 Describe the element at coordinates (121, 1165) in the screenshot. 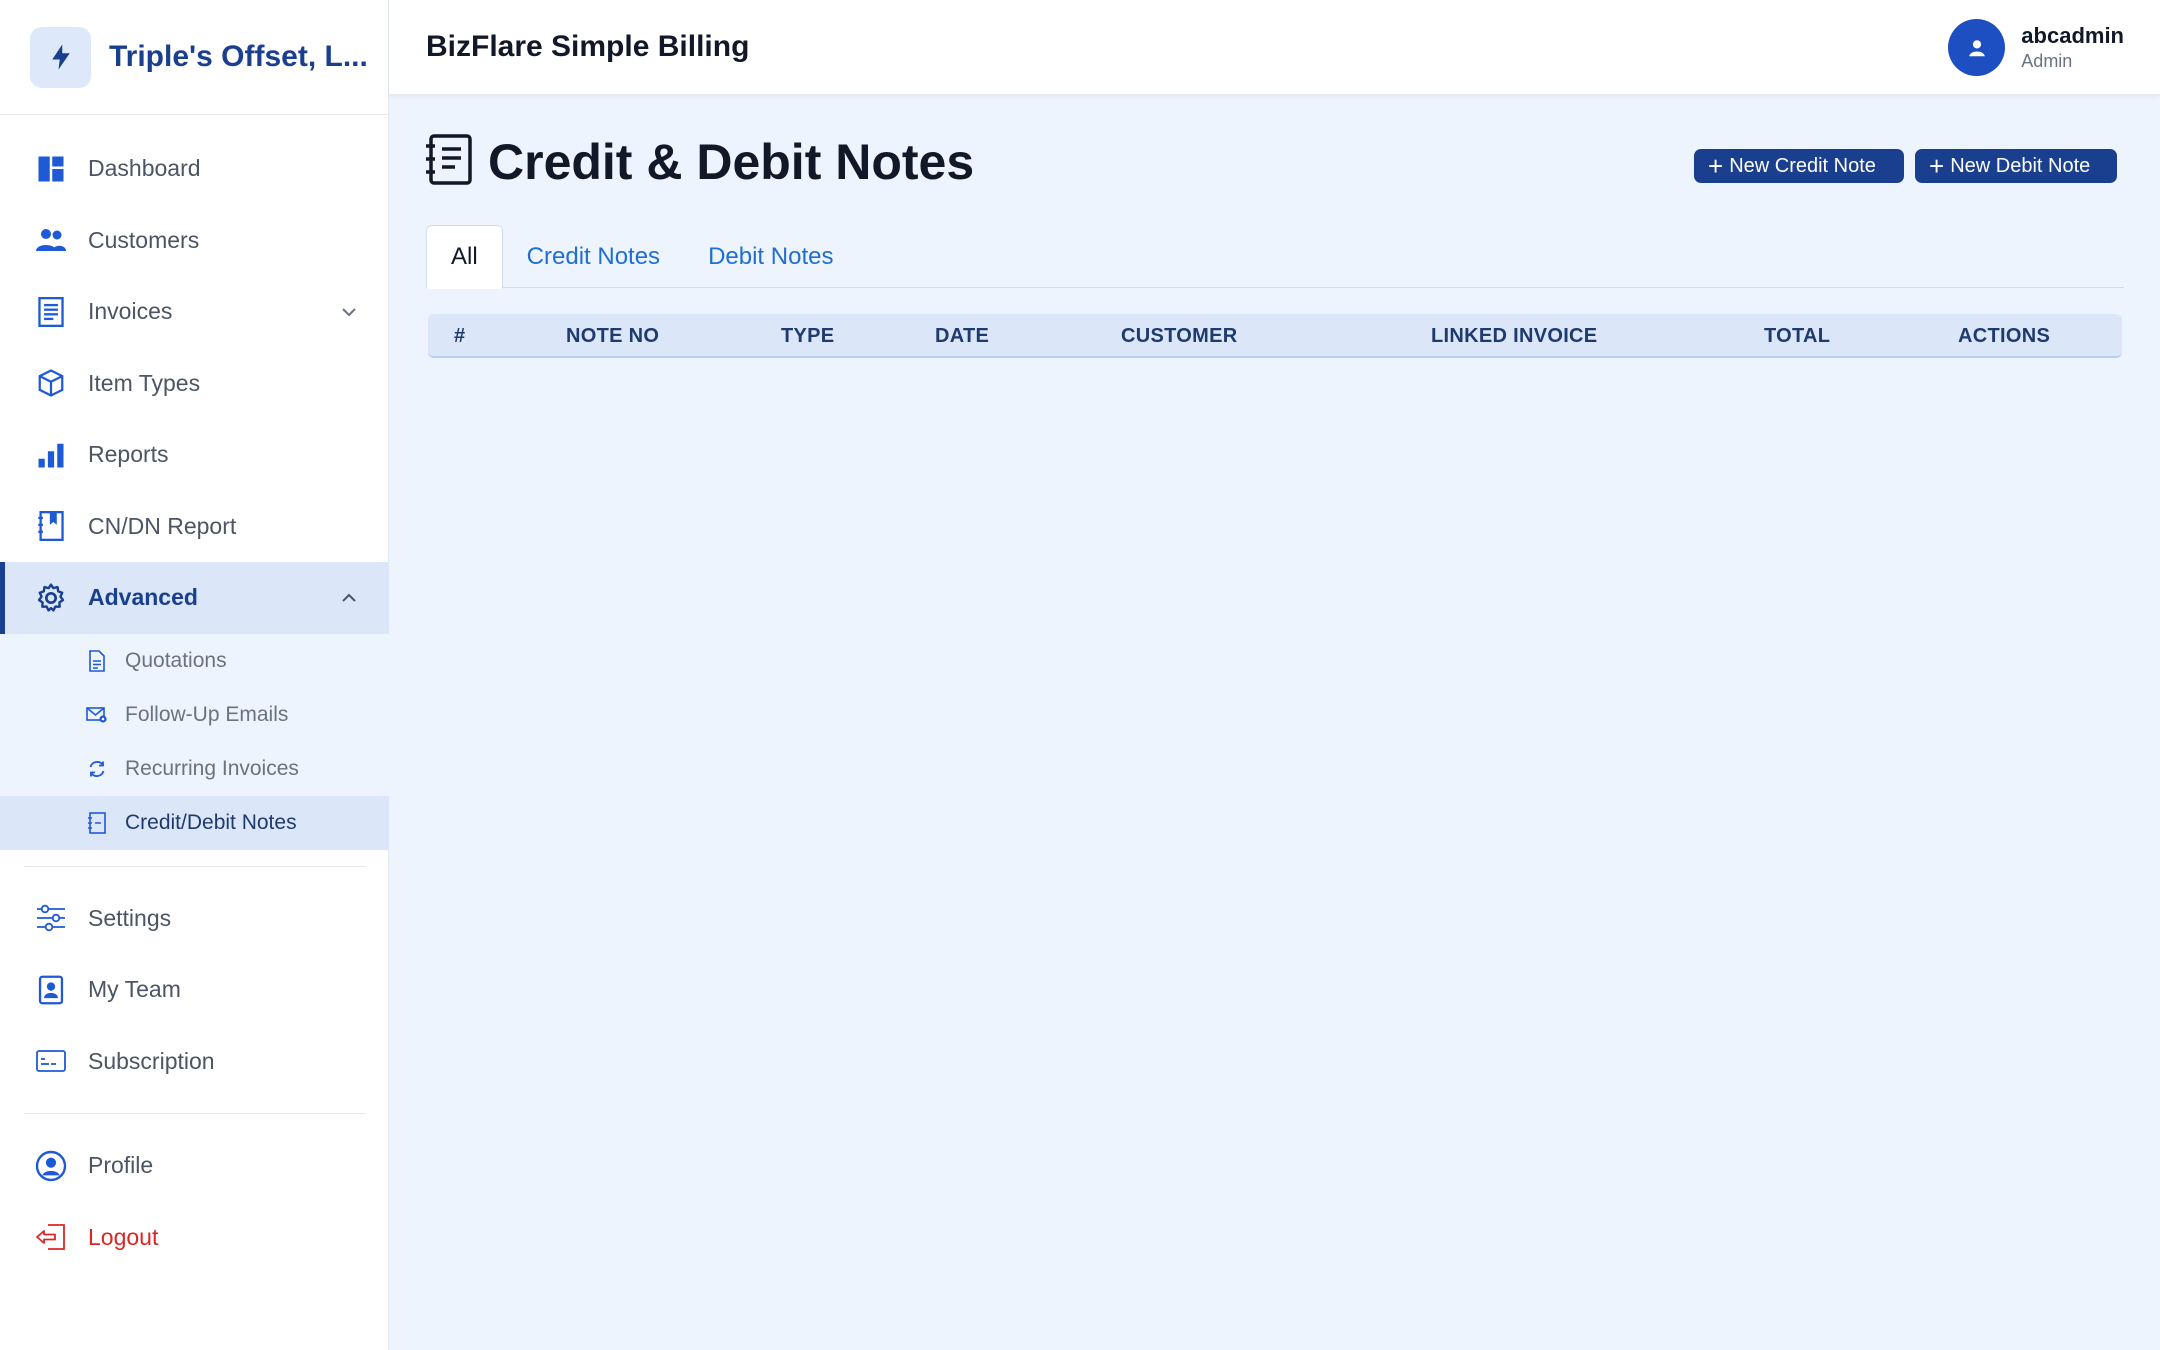

I see `sidebar-item-label: Profile` at that location.